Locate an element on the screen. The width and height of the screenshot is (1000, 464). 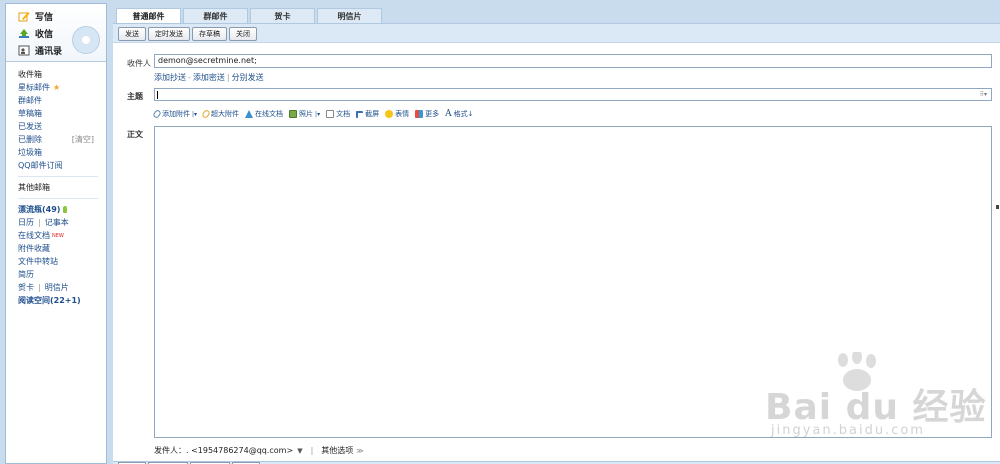
sender-label: 发件人： is located at coordinates (170, 450).